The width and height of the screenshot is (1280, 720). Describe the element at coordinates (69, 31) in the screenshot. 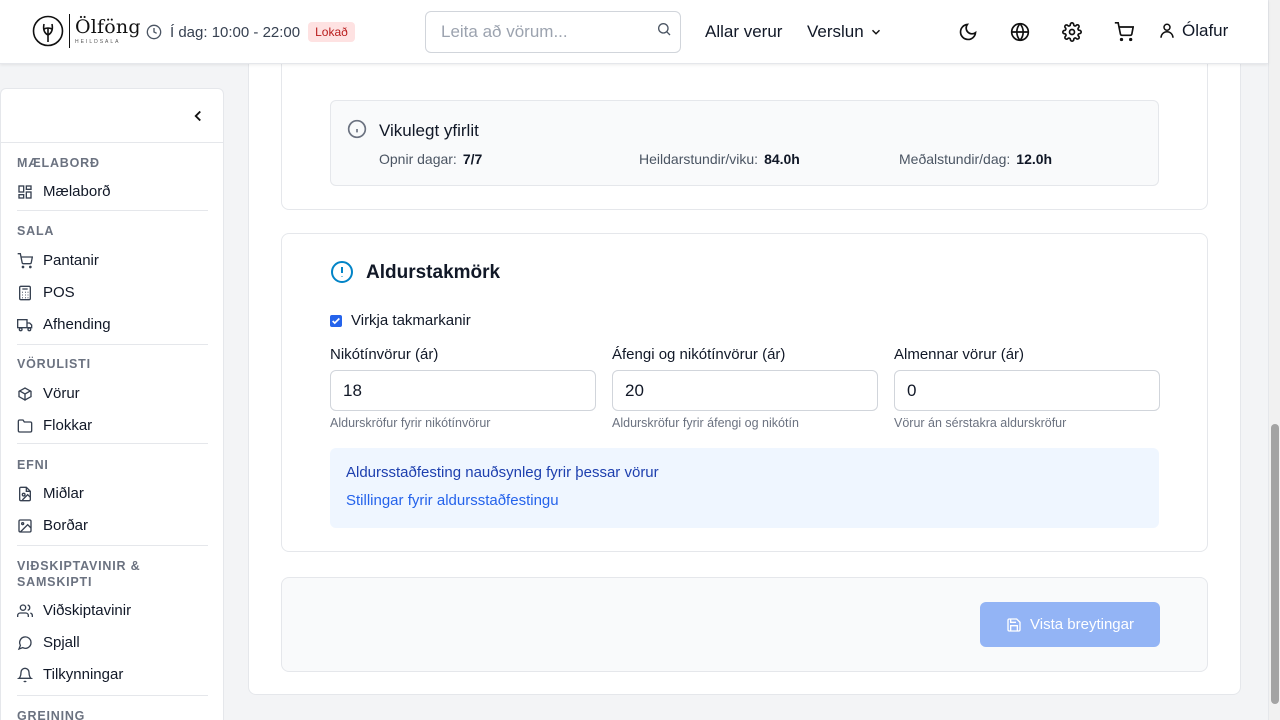

I see `logo-divider` at that location.